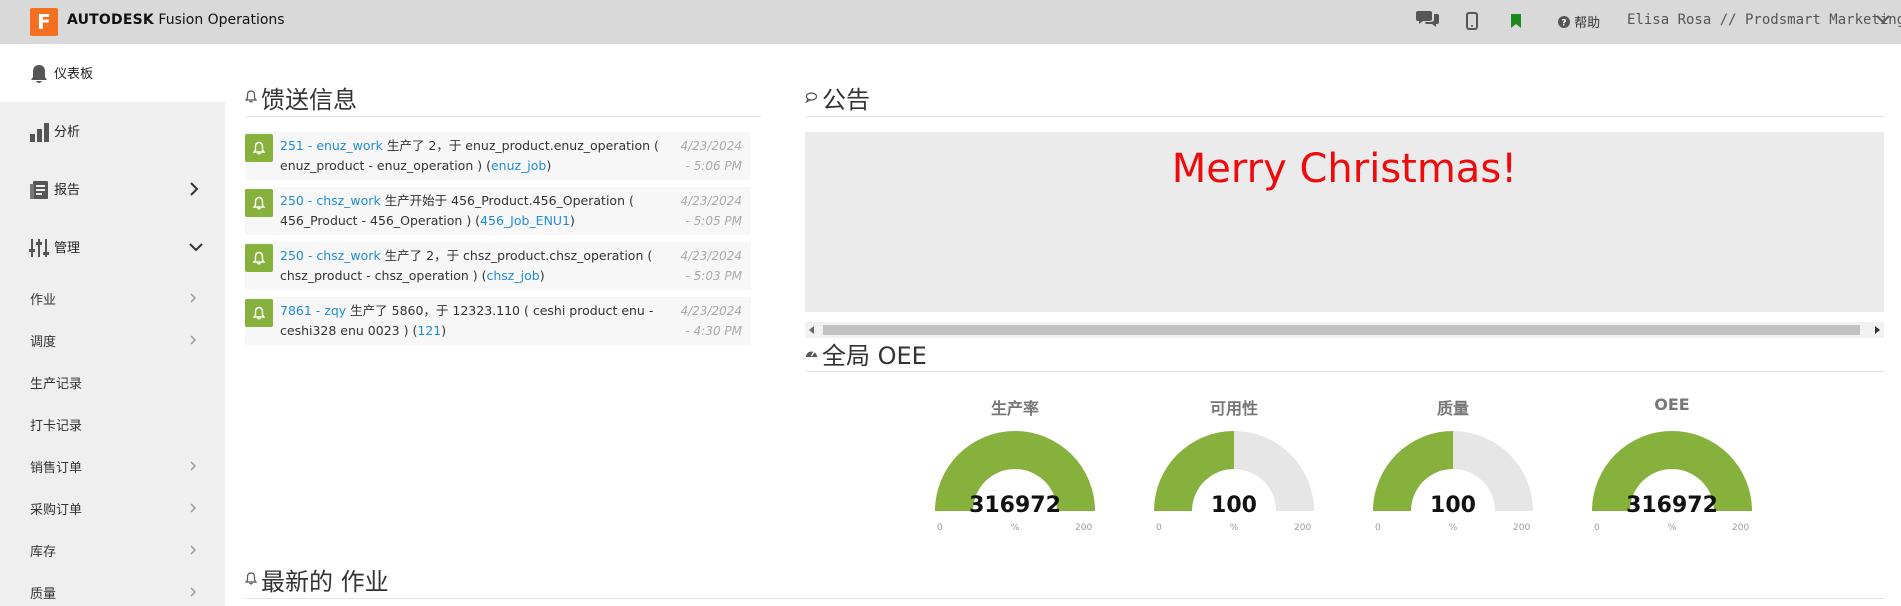 Image resolution: width=1901 pixels, height=606 pixels. What do you see at coordinates (44, 22) in the screenshot?
I see `app-logo: F` at bounding box center [44, 22].